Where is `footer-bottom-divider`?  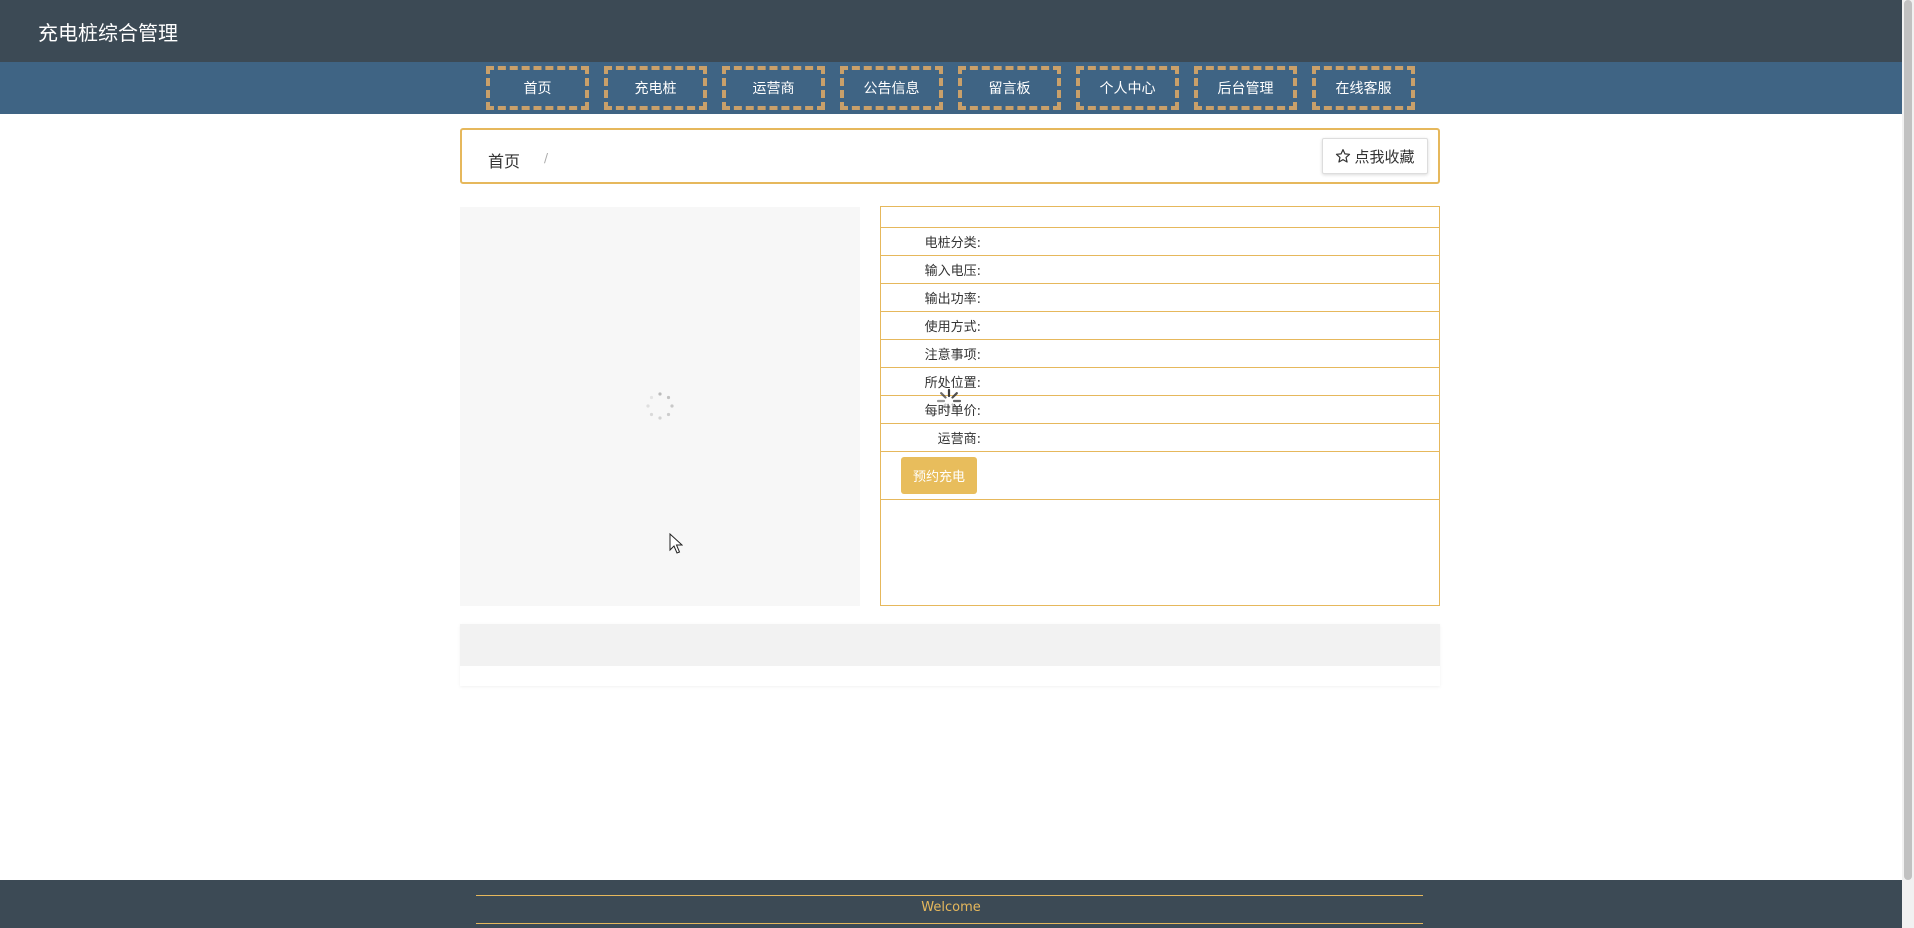
footer-bottom-divider is located at coordinates (949, 923).